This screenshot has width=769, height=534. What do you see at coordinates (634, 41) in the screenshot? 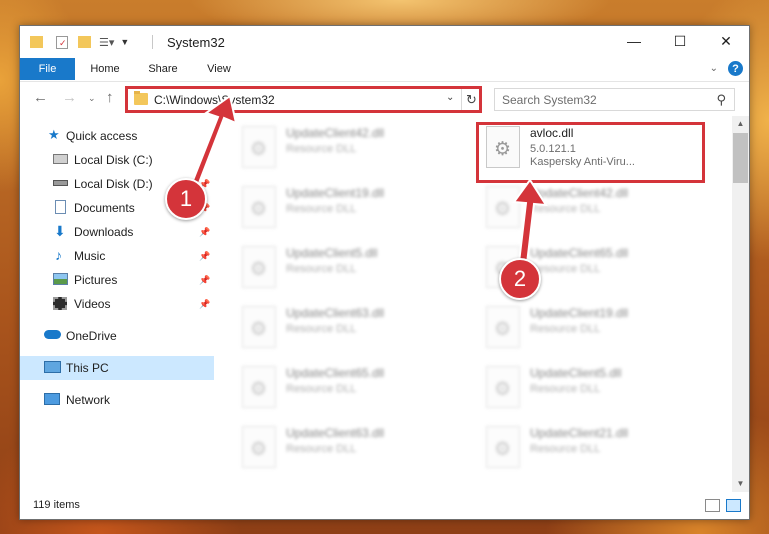
I see `minimize-button: —` at bounding box center [634, 41].